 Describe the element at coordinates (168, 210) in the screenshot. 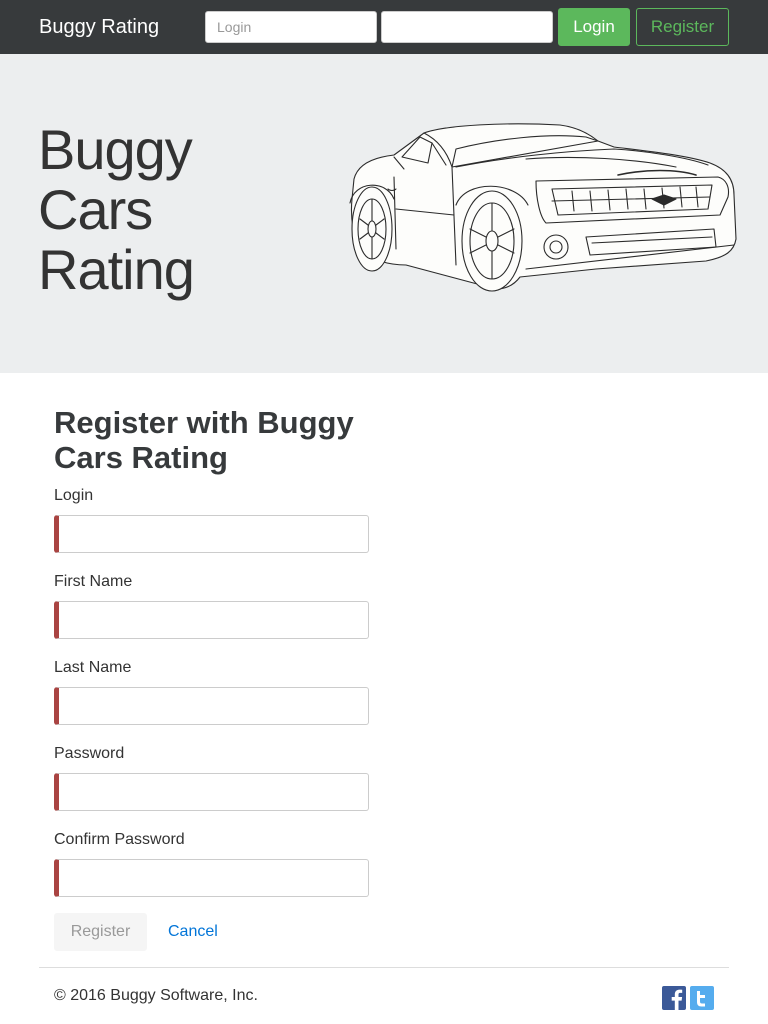

I see `hero-title: Buggy Cars Rating` at that location.